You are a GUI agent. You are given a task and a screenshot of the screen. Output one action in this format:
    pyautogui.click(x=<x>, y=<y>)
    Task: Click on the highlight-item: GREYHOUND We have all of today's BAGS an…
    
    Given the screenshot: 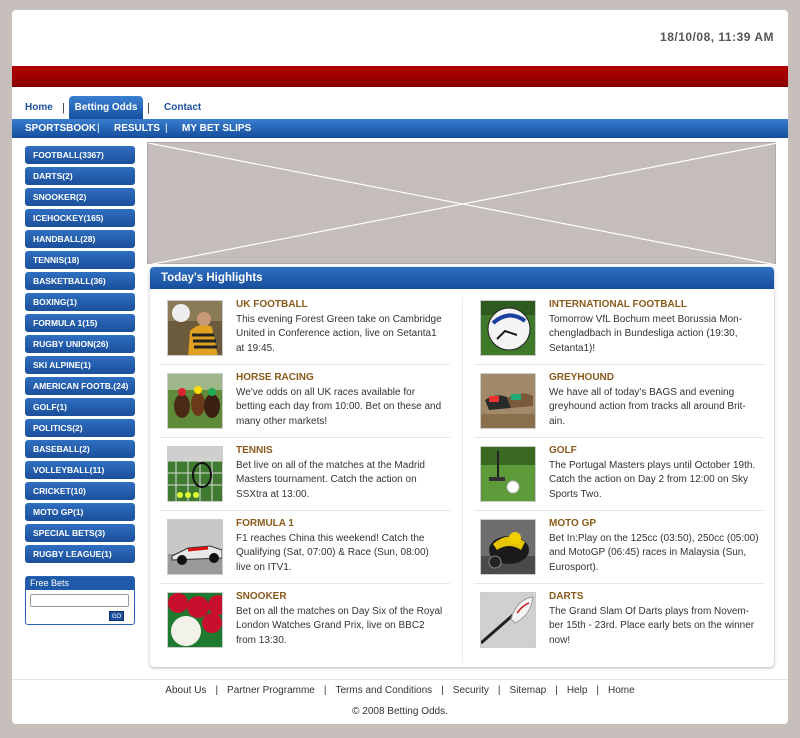 What is the action you would take?
    pyautogui.click(x=618, y=401)
    